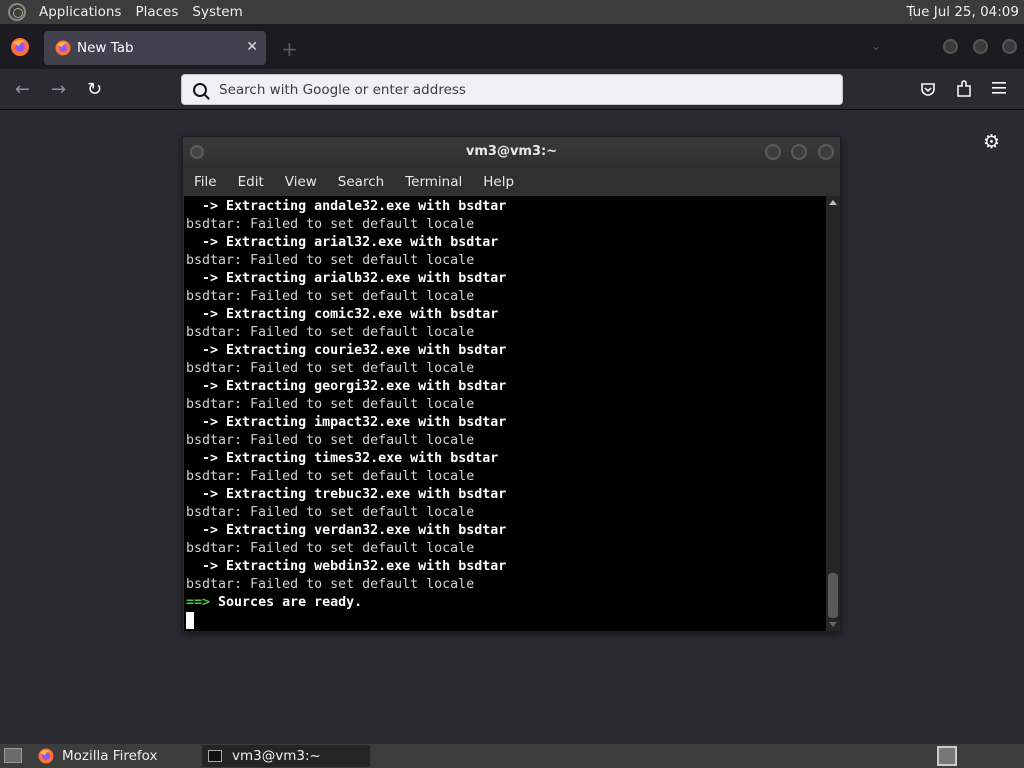  What do you see at coordinates (799, 152) in the screenshot?
I see `terminal-maximize-icon` at bounding box center [799, 152].